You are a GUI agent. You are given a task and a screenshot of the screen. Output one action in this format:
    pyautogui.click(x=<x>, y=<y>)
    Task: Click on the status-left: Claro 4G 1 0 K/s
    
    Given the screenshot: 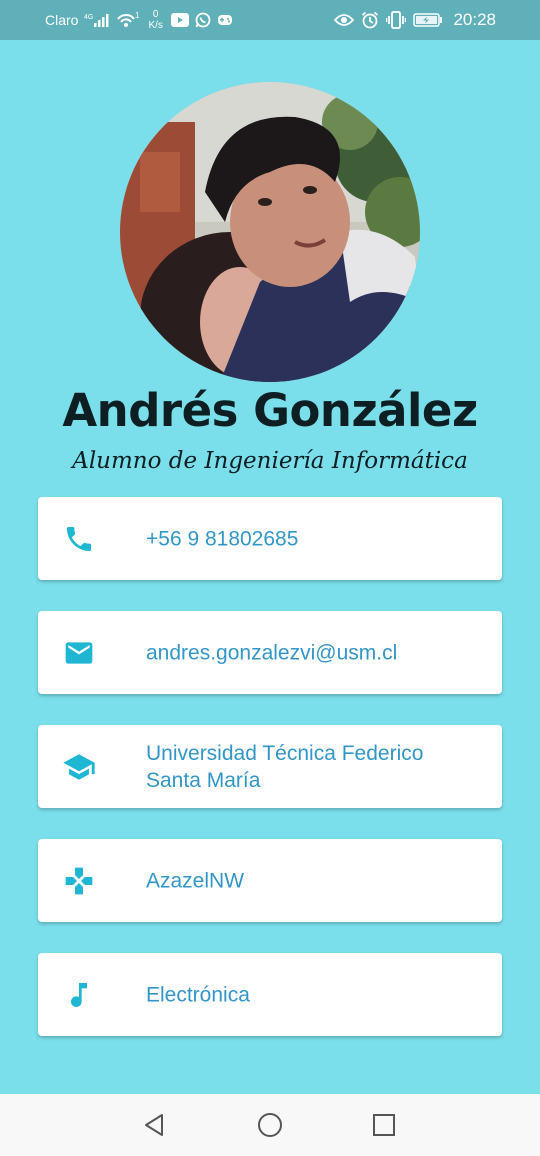 What is the action you would take?
    pyautogui.click(x=139, y=20)
    